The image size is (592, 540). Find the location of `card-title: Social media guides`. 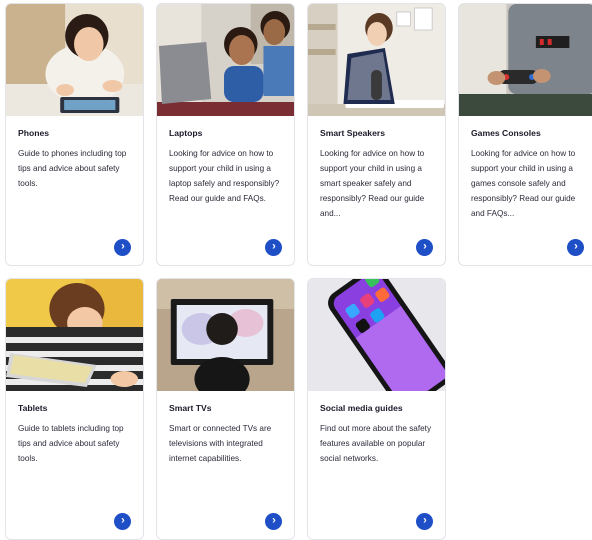

card-title: Social media guides is located at coordinates (361, 408).